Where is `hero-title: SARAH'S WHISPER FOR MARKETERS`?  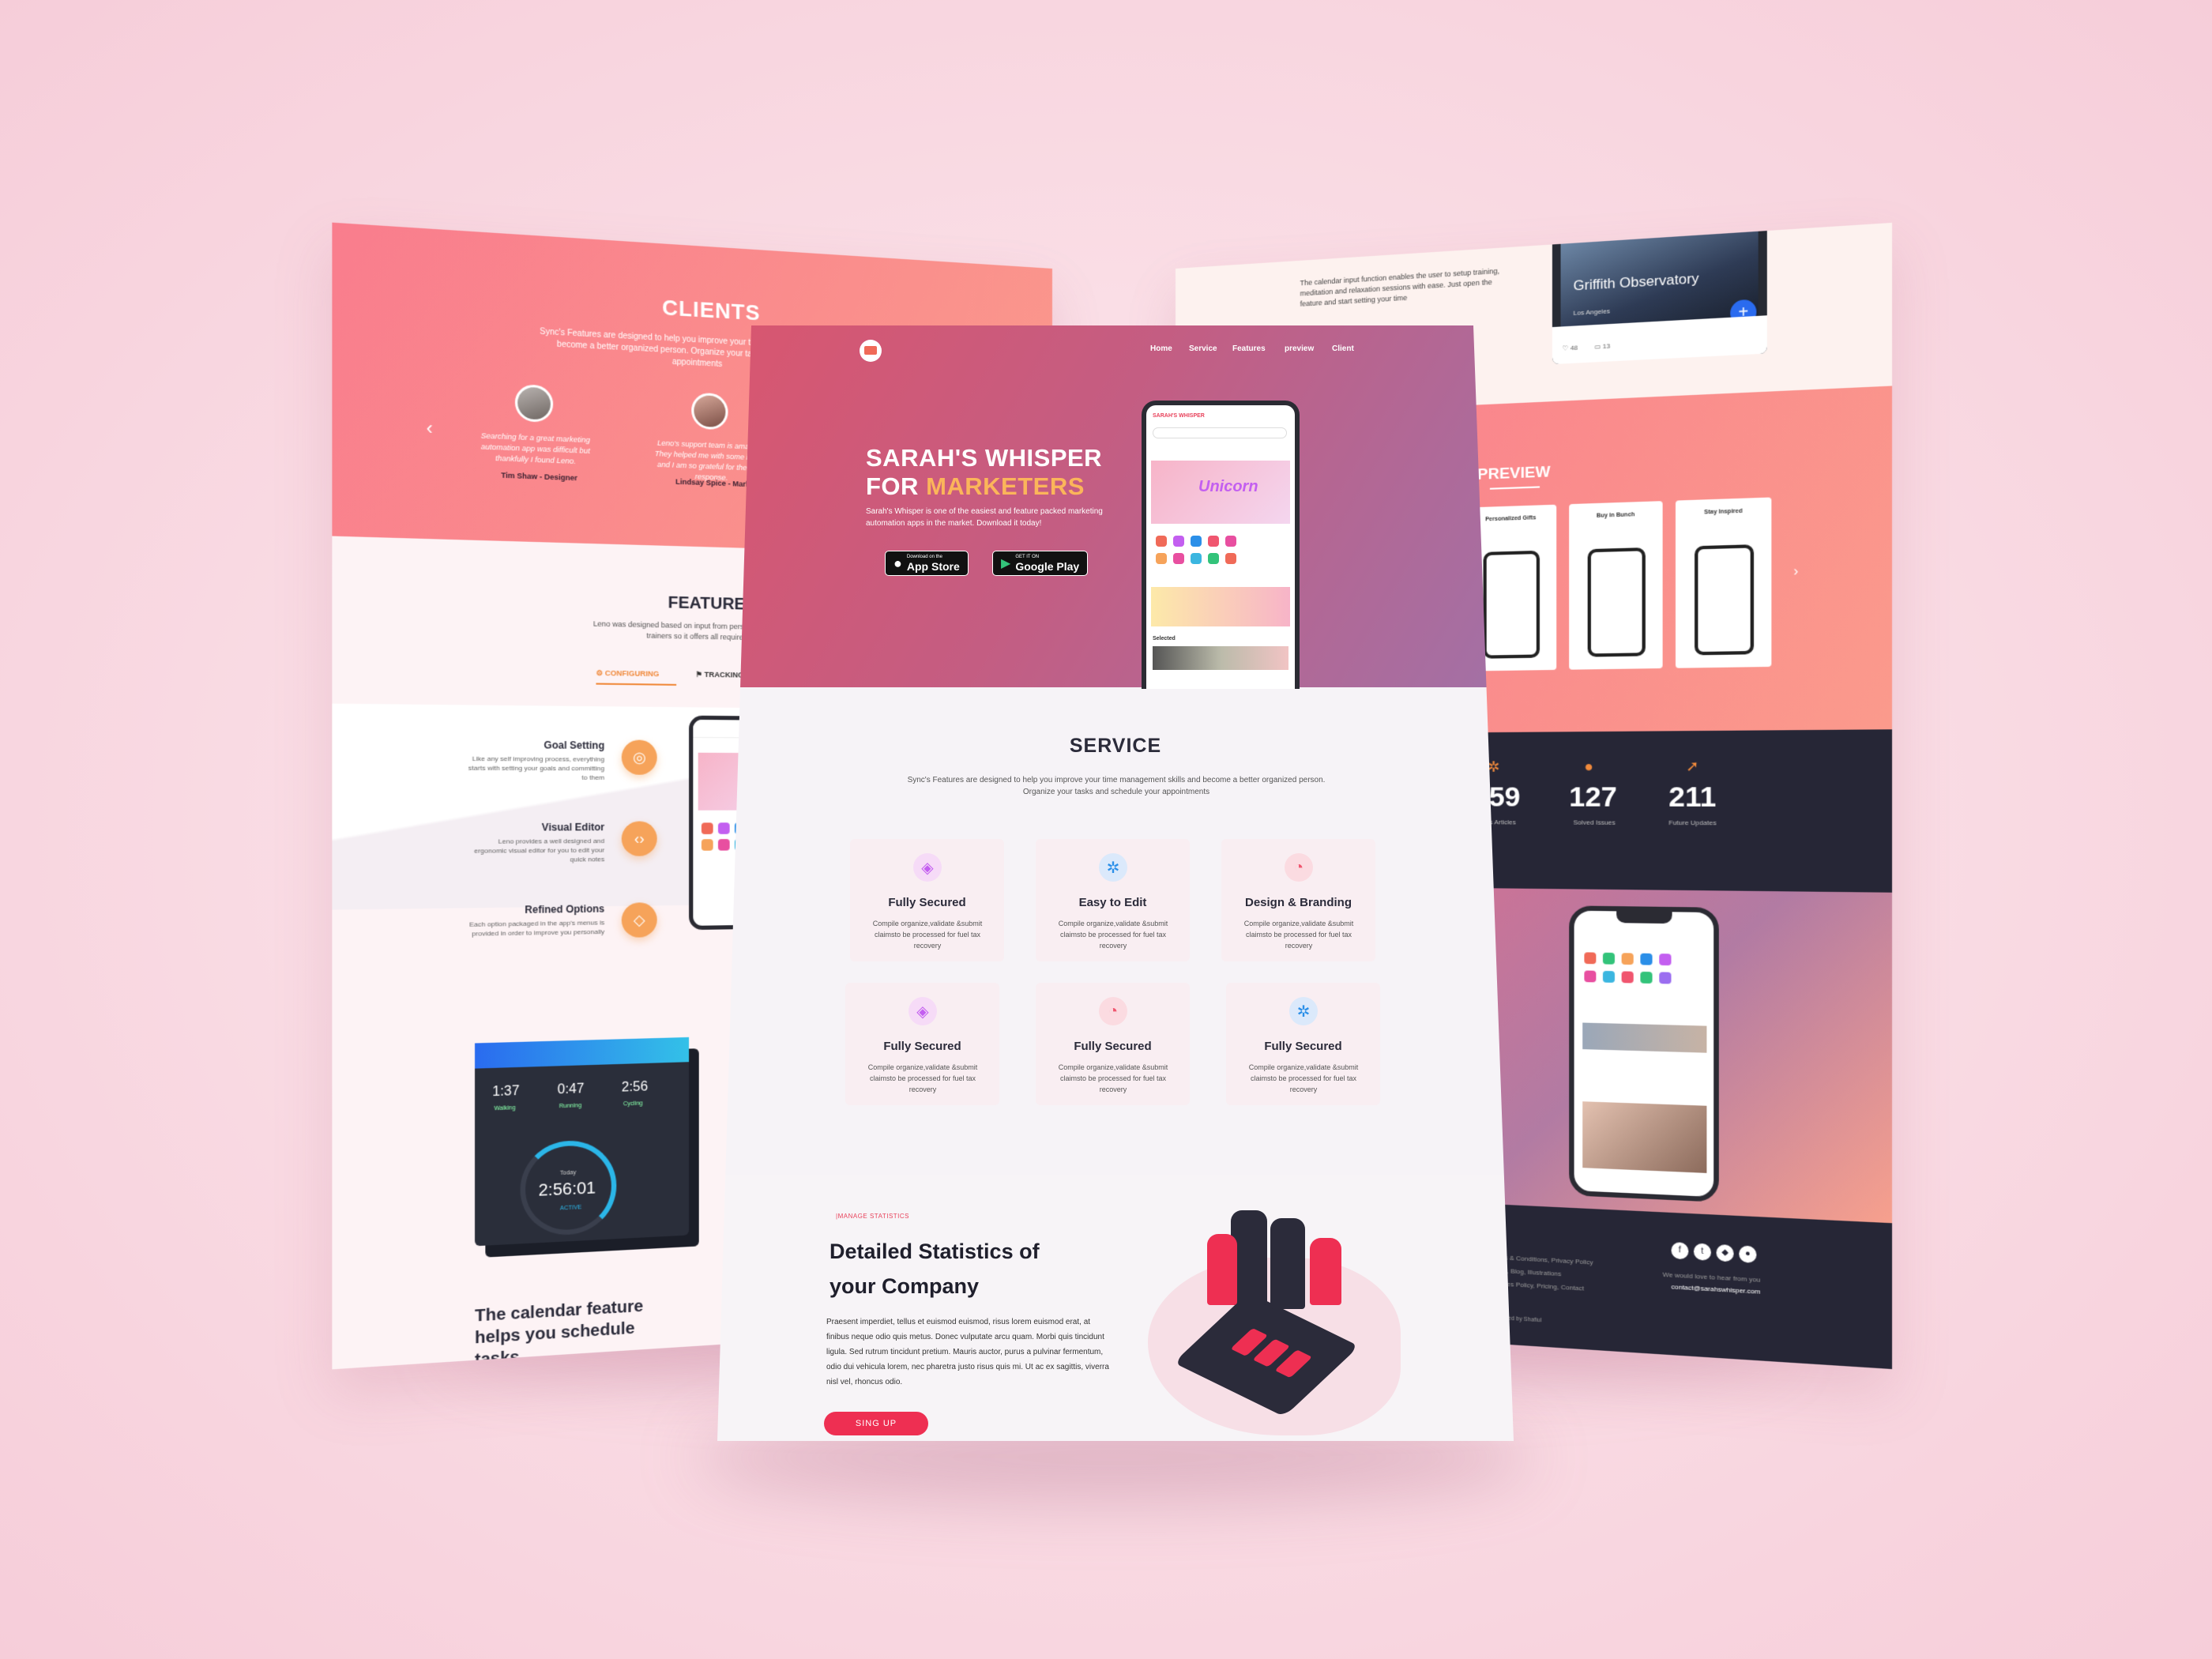 hero-title: SARAH'S WHISPER FOR MARKETERS is located at coordinates (985, 472).